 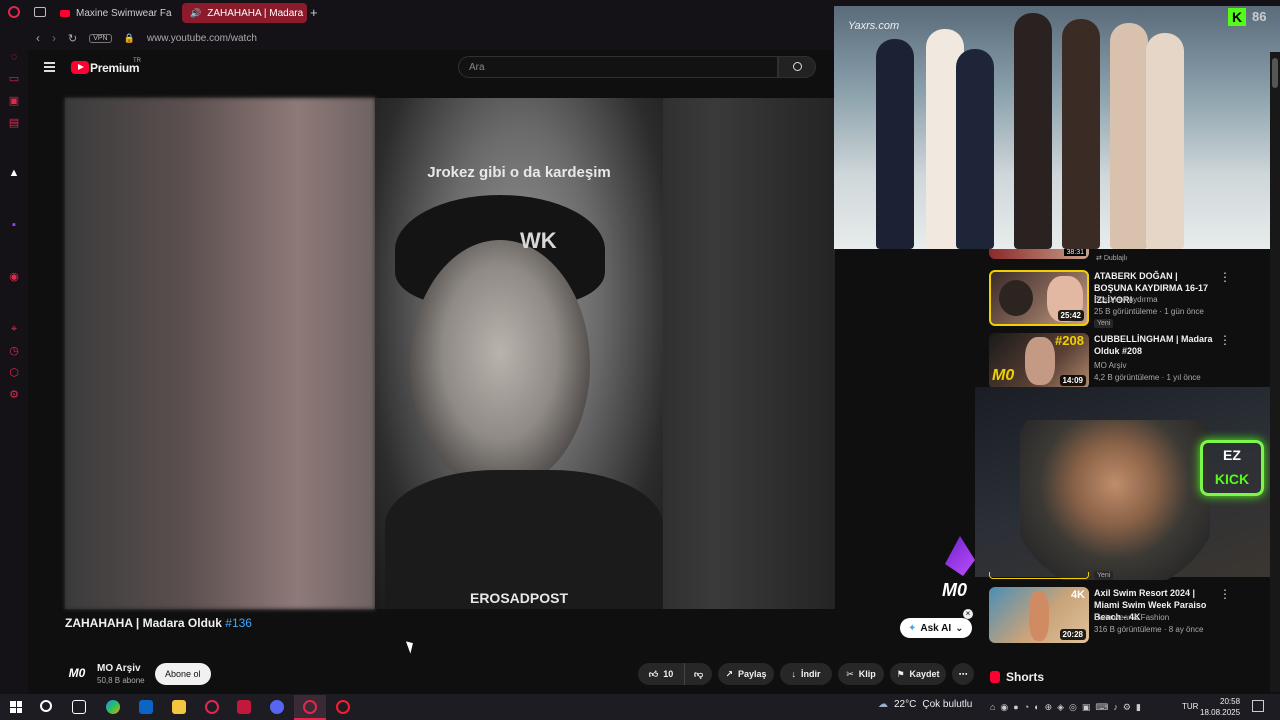 I want to click on suggestion-channel: MO Arşiv, so click(x=1110, y=365).